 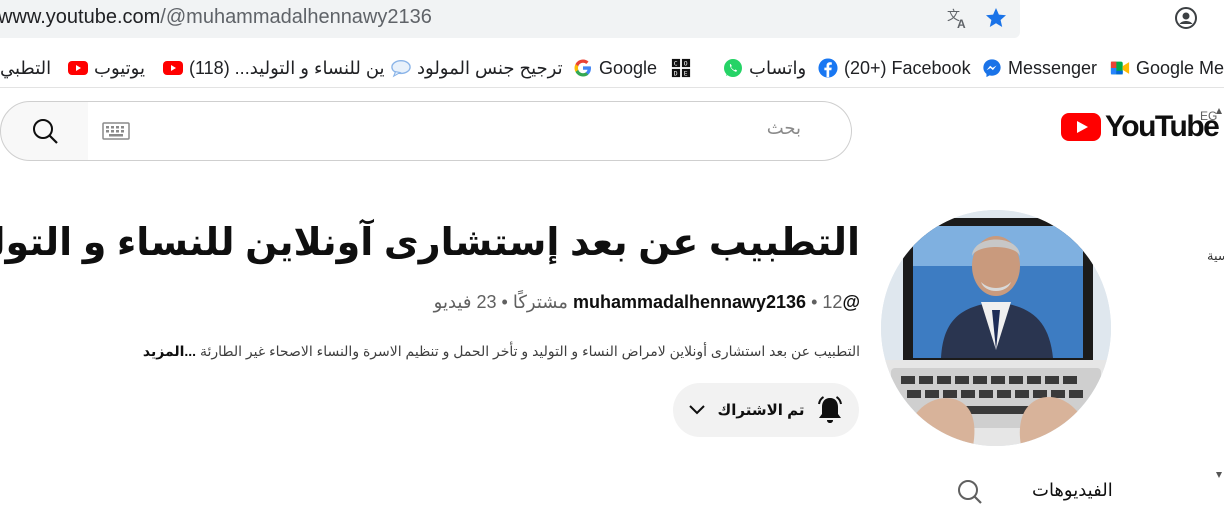 I want to click on bookmark-code: CODE, so click(x=681, y=68).